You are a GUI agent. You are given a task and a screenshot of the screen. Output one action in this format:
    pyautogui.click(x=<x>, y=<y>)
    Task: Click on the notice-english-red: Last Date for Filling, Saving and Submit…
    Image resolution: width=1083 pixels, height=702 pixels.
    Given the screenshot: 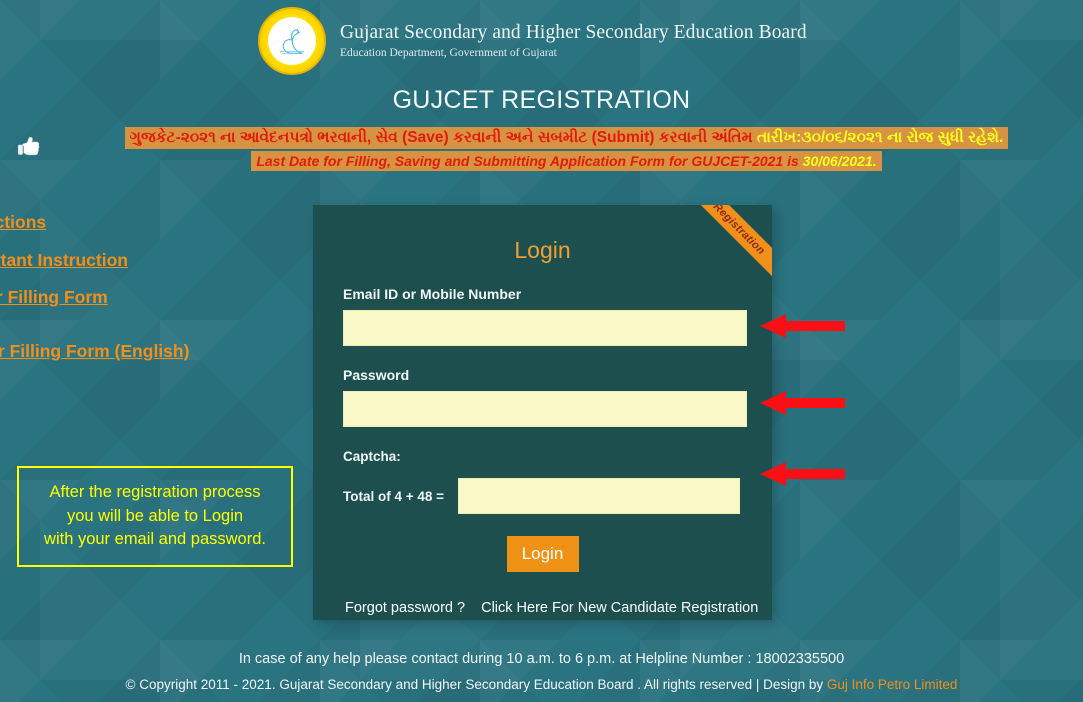 What is the action you would take?
    pyautogui.click(x=529, y=161)
    